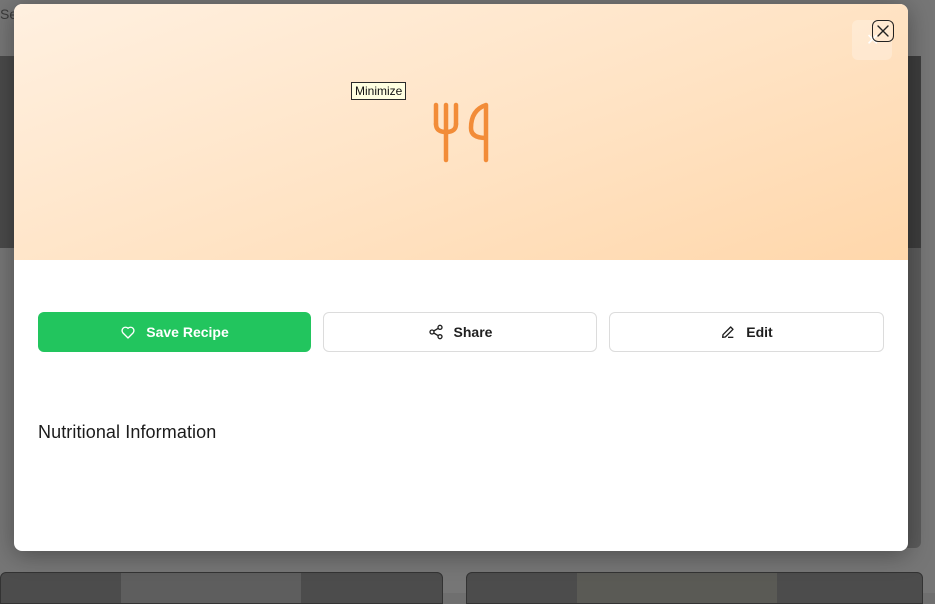  I want to click on background-card-bottom-left, so click(221, 588).